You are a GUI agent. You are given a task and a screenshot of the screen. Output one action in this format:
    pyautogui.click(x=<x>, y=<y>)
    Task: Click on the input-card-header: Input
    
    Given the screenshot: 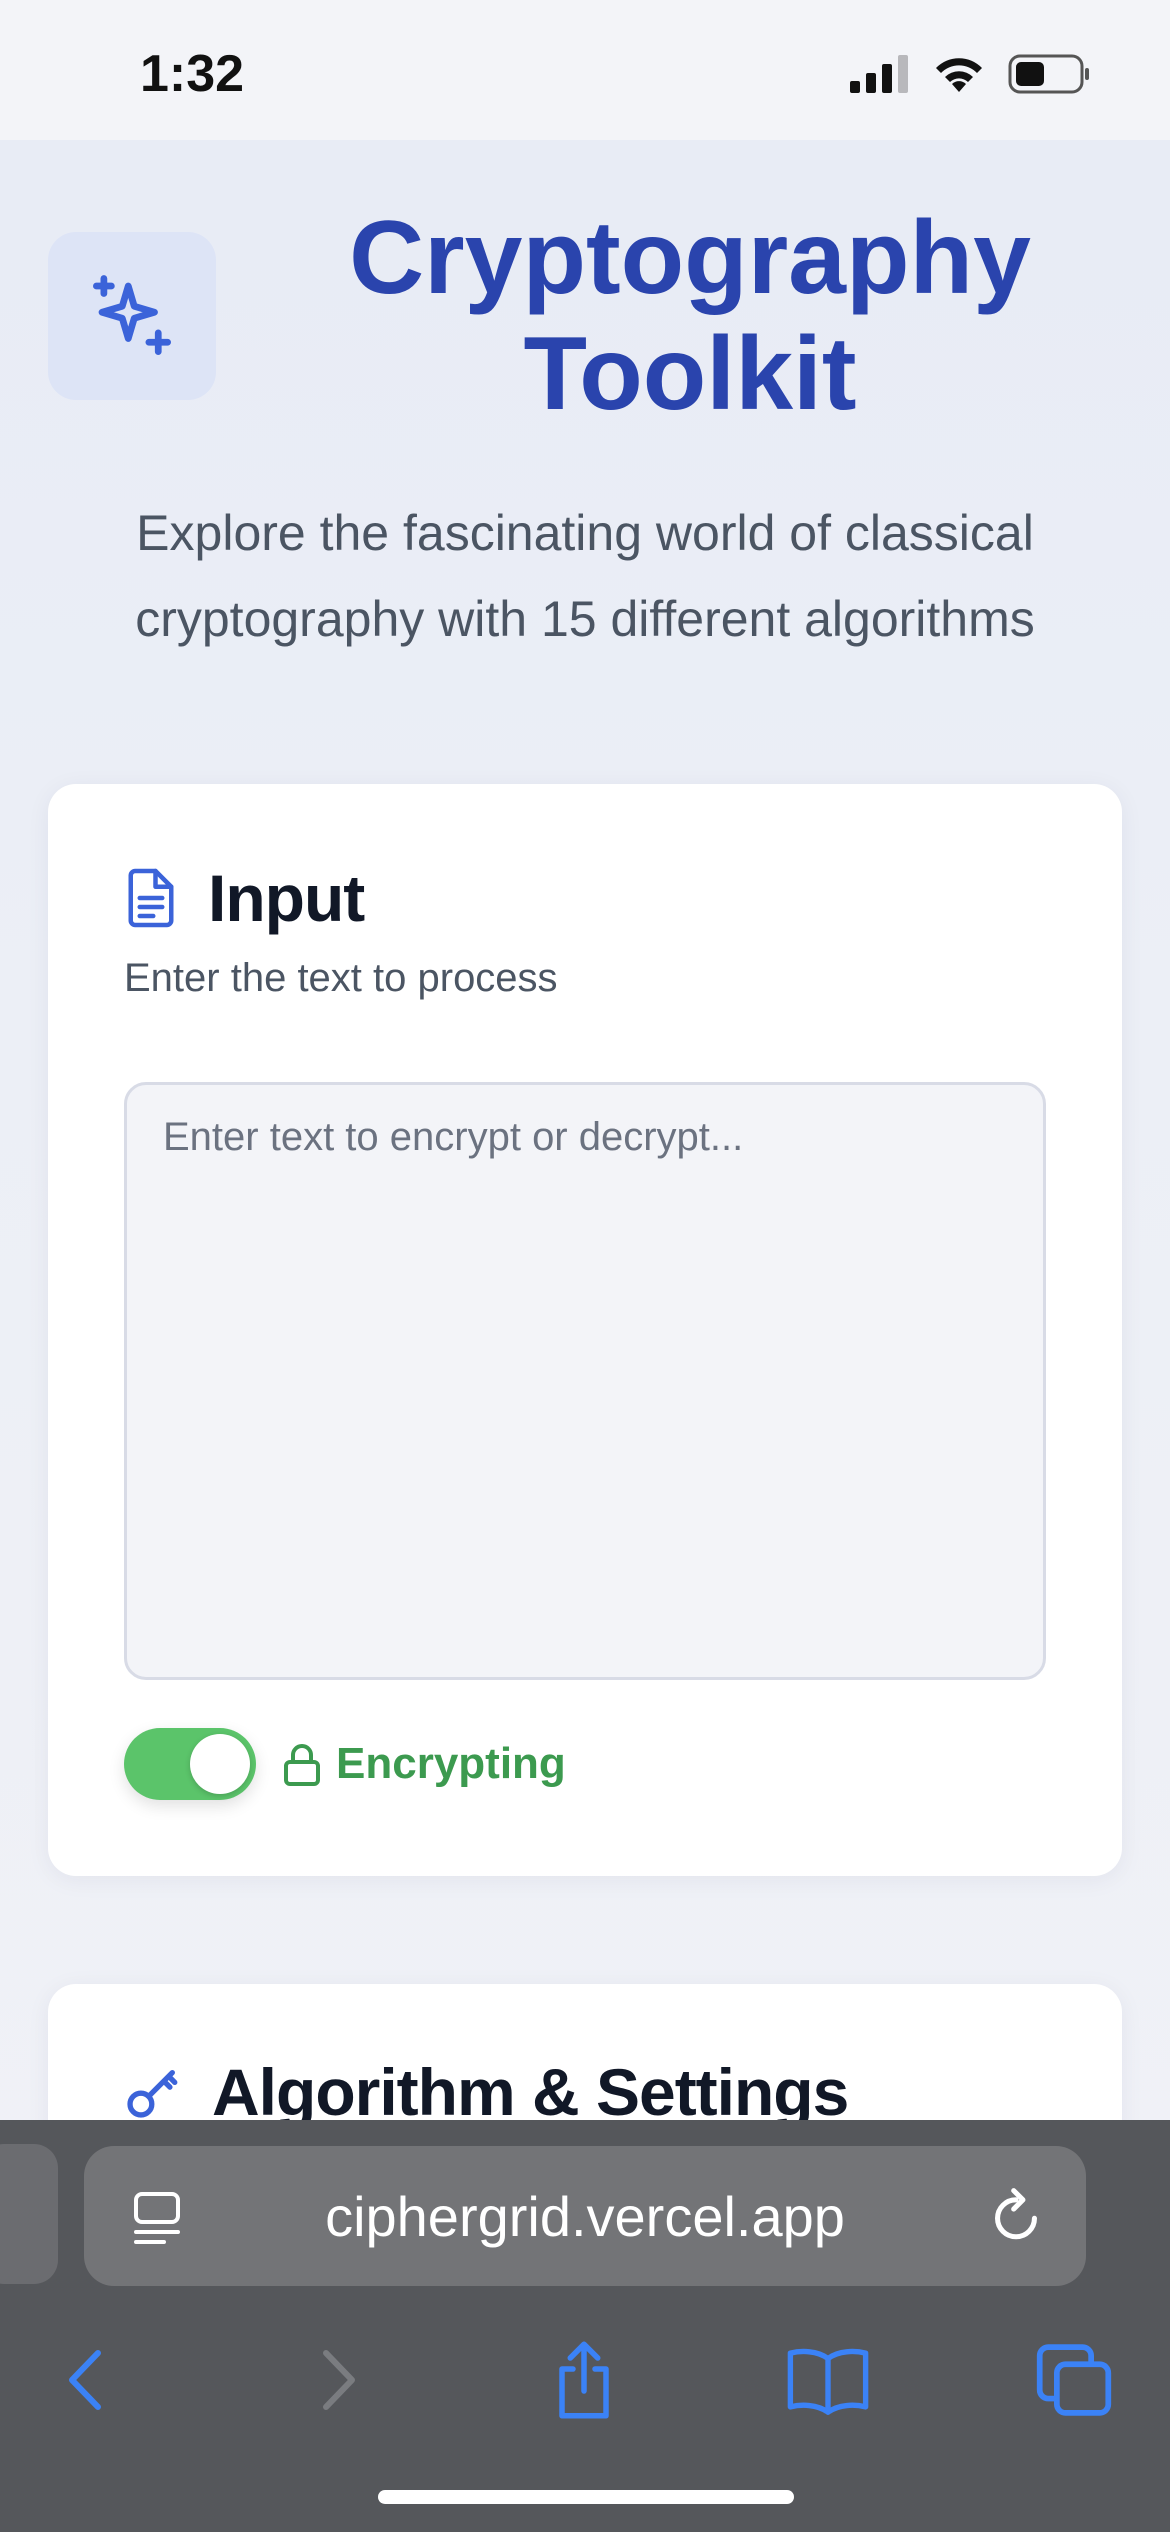 What is the action you would take?
    pyautogui.click(x=244, y=898)
    